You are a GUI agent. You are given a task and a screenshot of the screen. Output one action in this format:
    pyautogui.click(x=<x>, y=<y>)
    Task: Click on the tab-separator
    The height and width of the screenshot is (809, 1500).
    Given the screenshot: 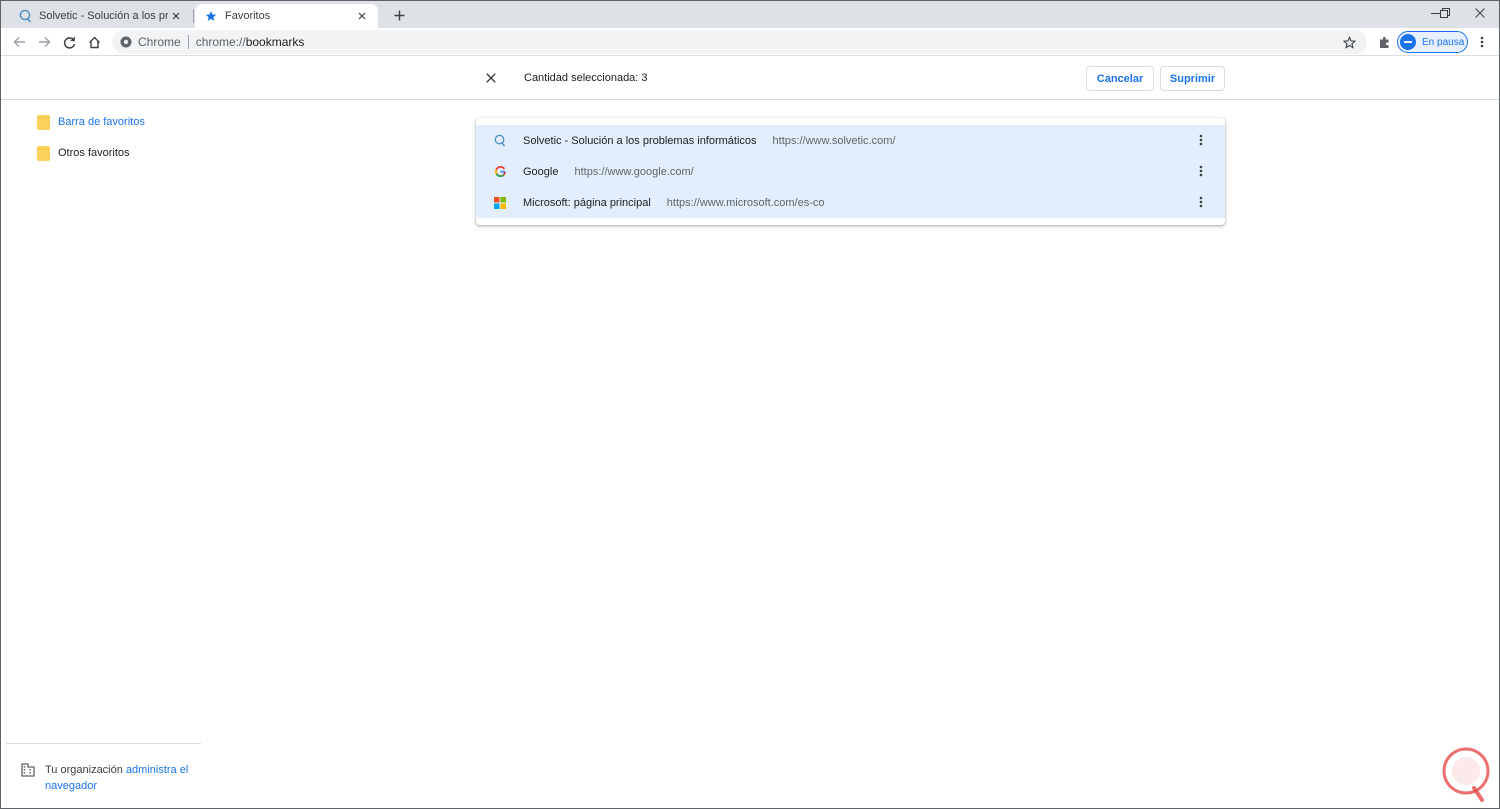 What is the action you would take?
    pyautogui.click(x=193, y=16)
    